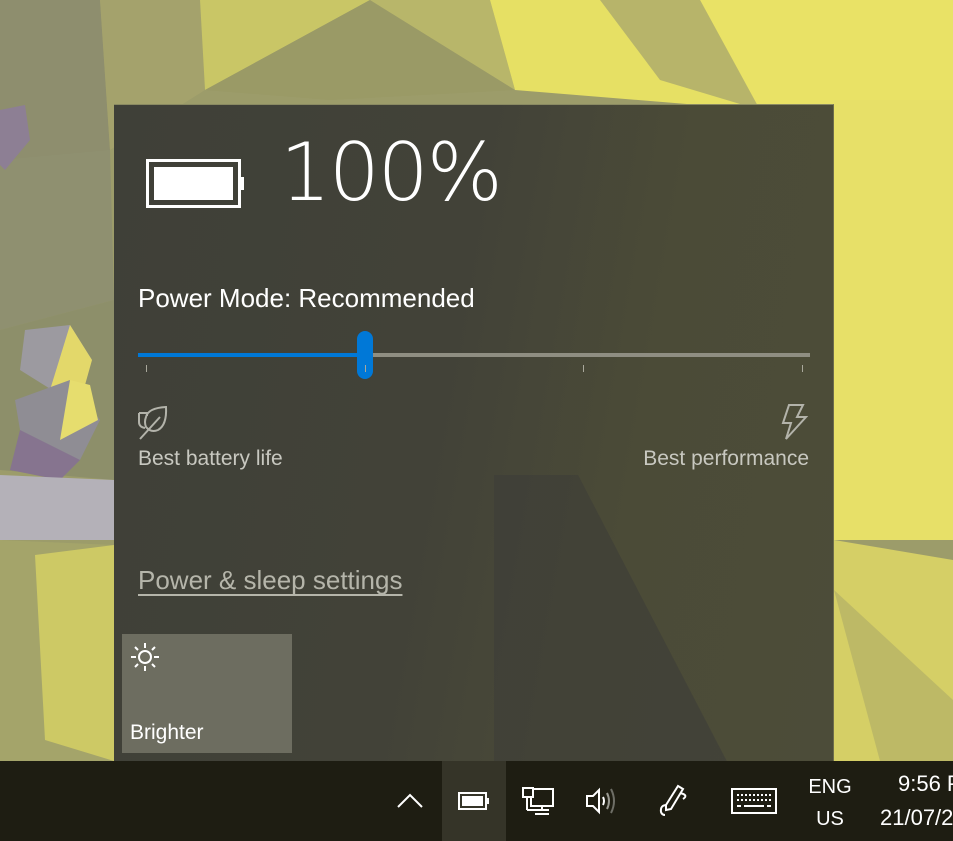 This screenshot has width=953, height=841. What do you see at coordinates (306, 298) in the screenshot?
I see `power-mode-label: Power Mode: Recommended` at bounding box center [306, 298].